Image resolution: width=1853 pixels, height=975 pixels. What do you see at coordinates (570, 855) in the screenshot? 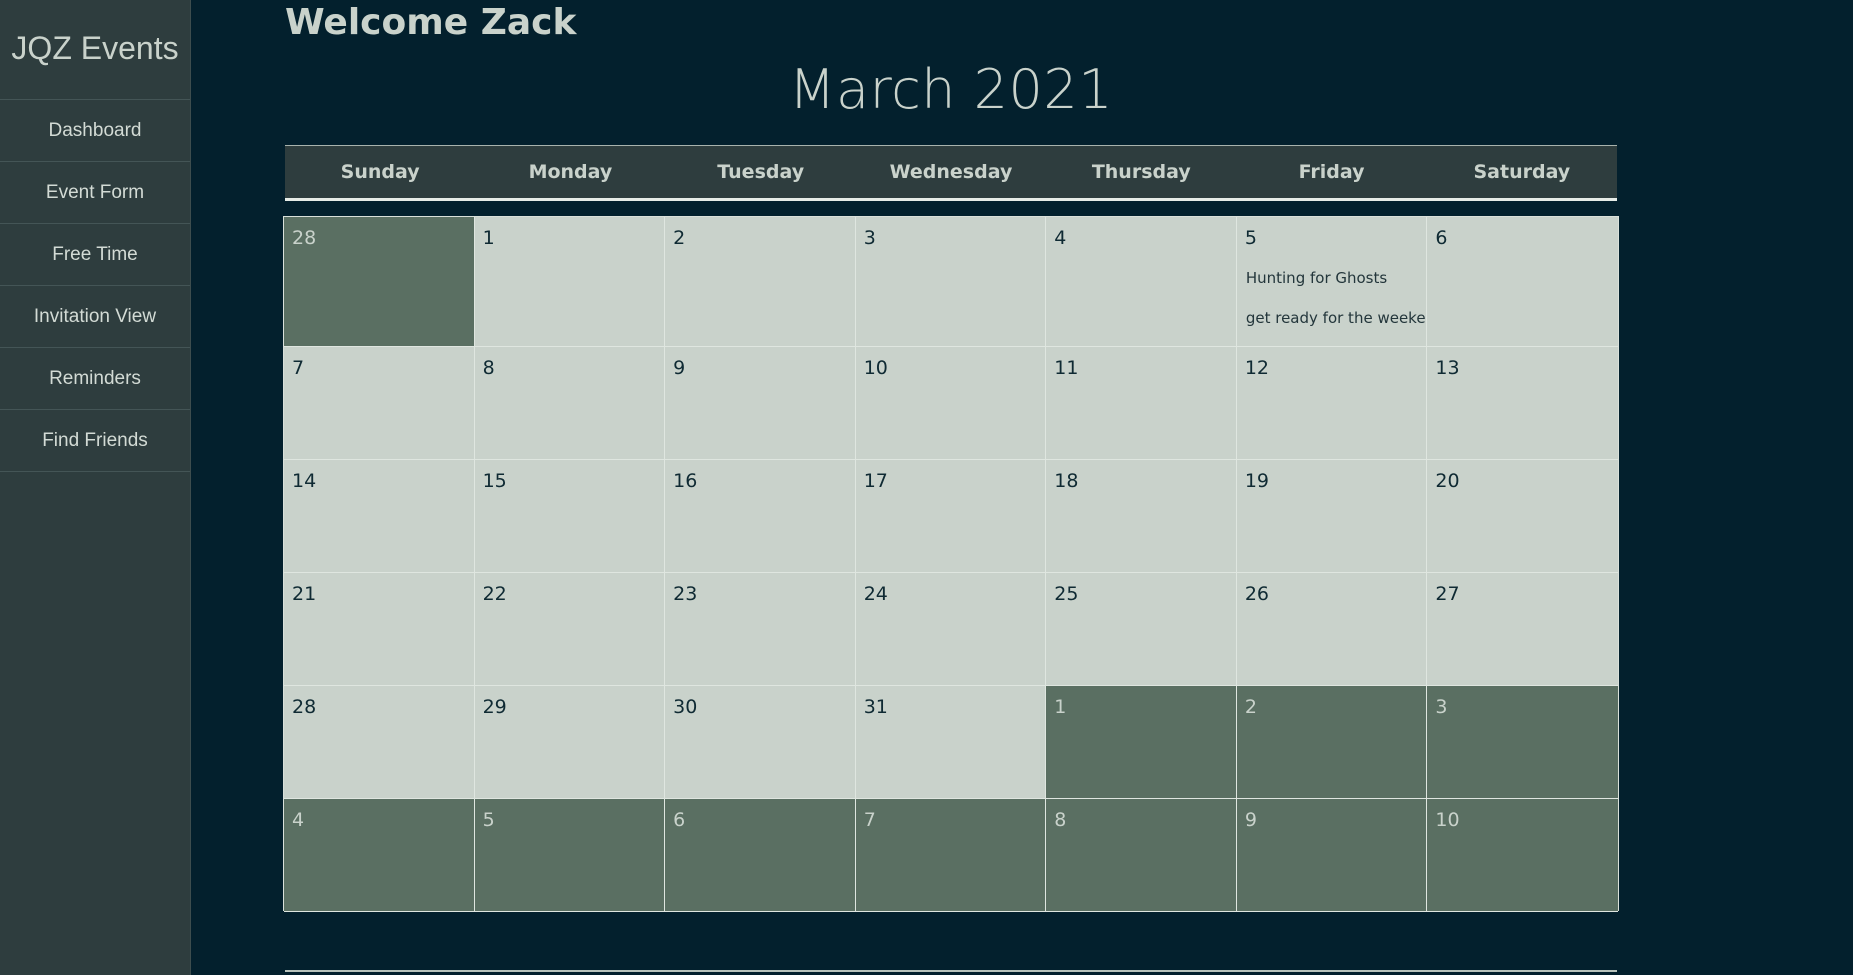
I see `calendar-day-cell: 5` at bounding box center [570, 855].